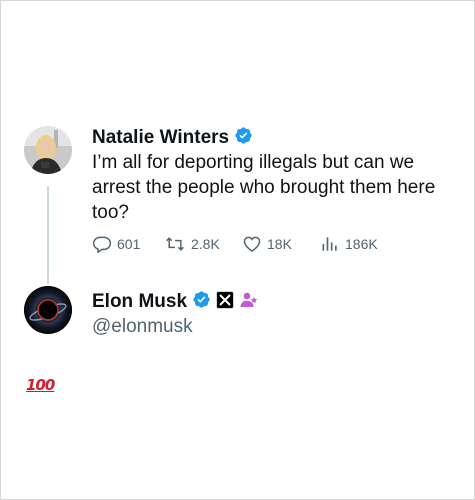 The width and height of the screenshot is (475, 500). I want to click on like-count: 18K, so click(279, 244).